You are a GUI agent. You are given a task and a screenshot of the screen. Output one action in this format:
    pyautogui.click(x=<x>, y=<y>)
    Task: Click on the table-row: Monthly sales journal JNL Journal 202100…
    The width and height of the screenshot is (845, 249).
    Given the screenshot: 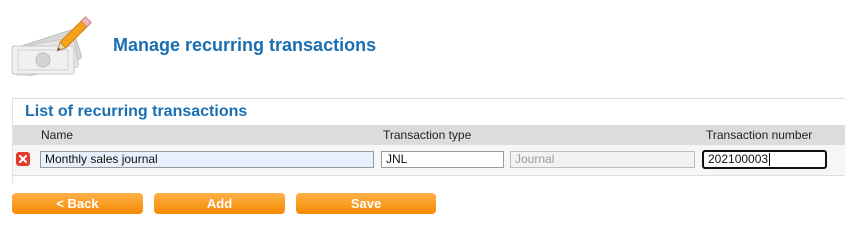 What is the action you would take?
    pyautogui.click(x=429, y=160)
    